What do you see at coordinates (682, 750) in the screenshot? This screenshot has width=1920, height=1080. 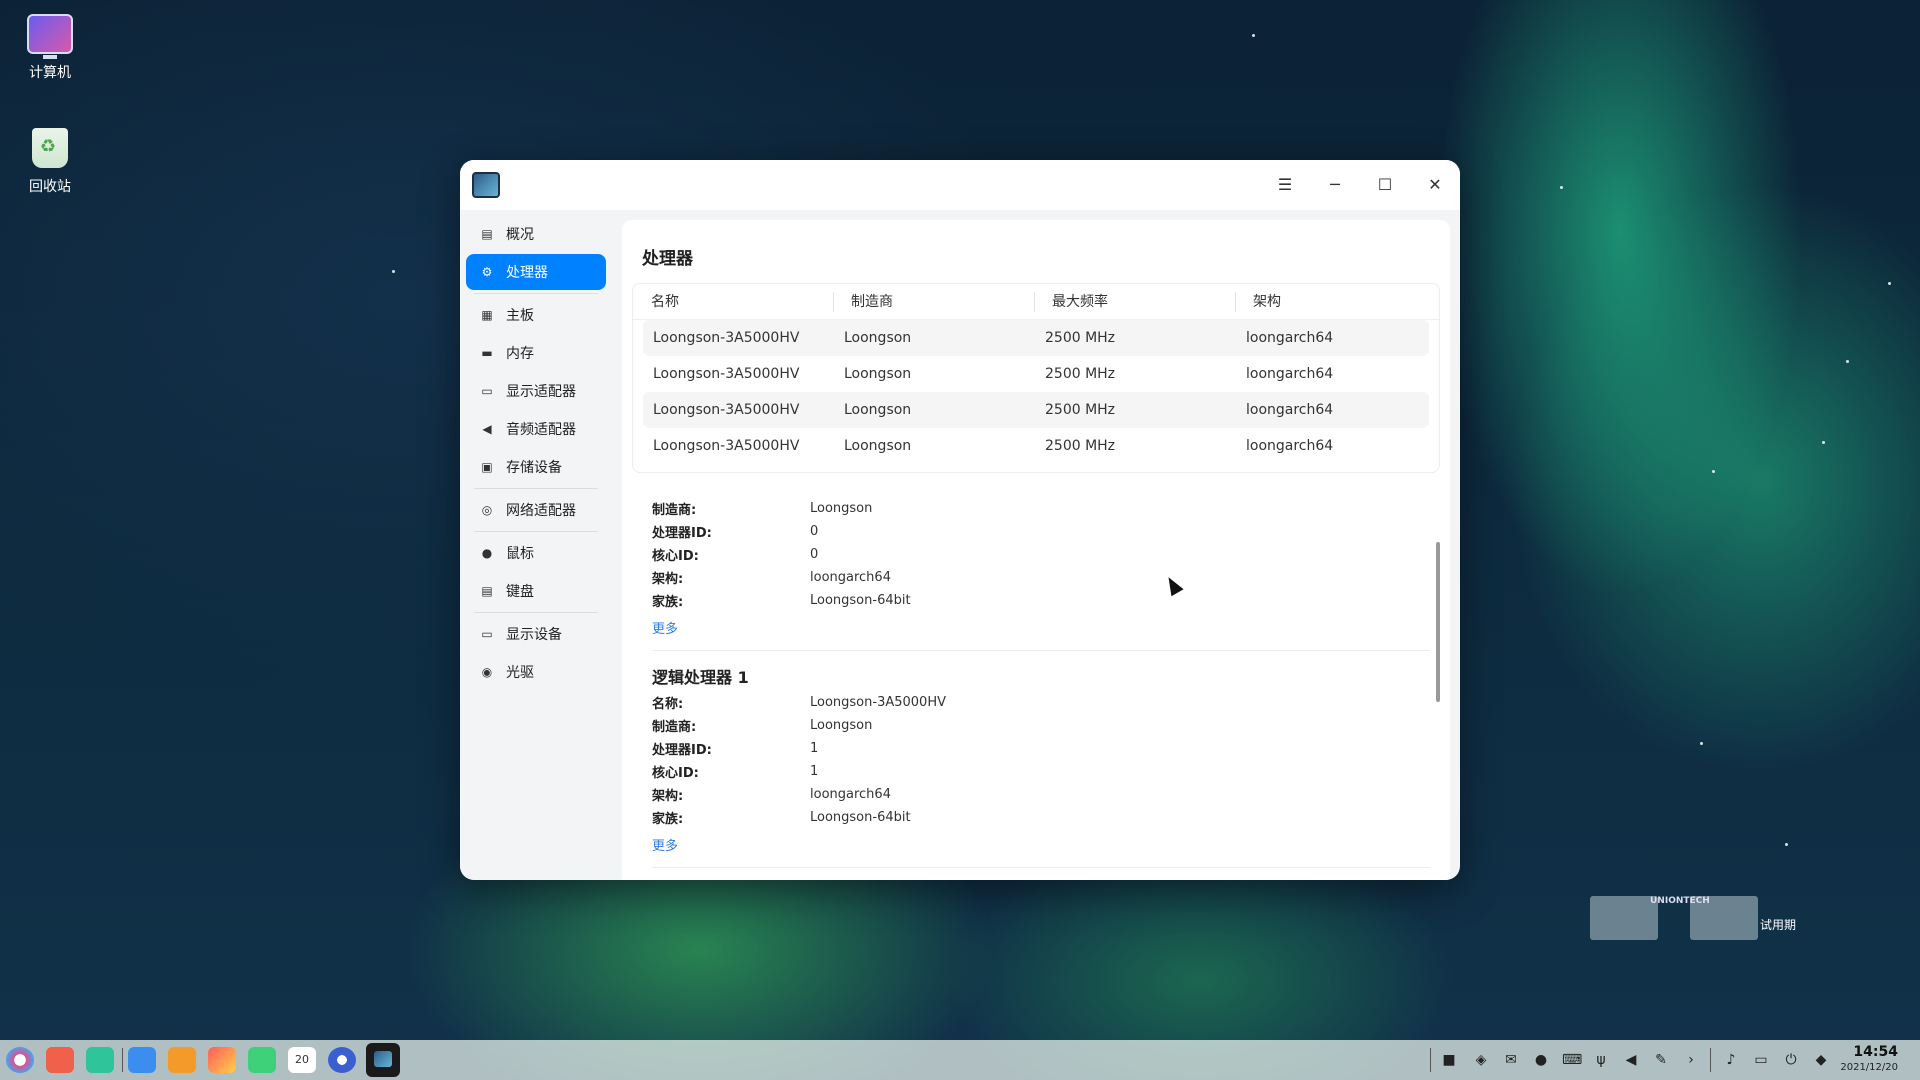 I see `detail-key: 处理器ID:` at bounding box center [682, 750].